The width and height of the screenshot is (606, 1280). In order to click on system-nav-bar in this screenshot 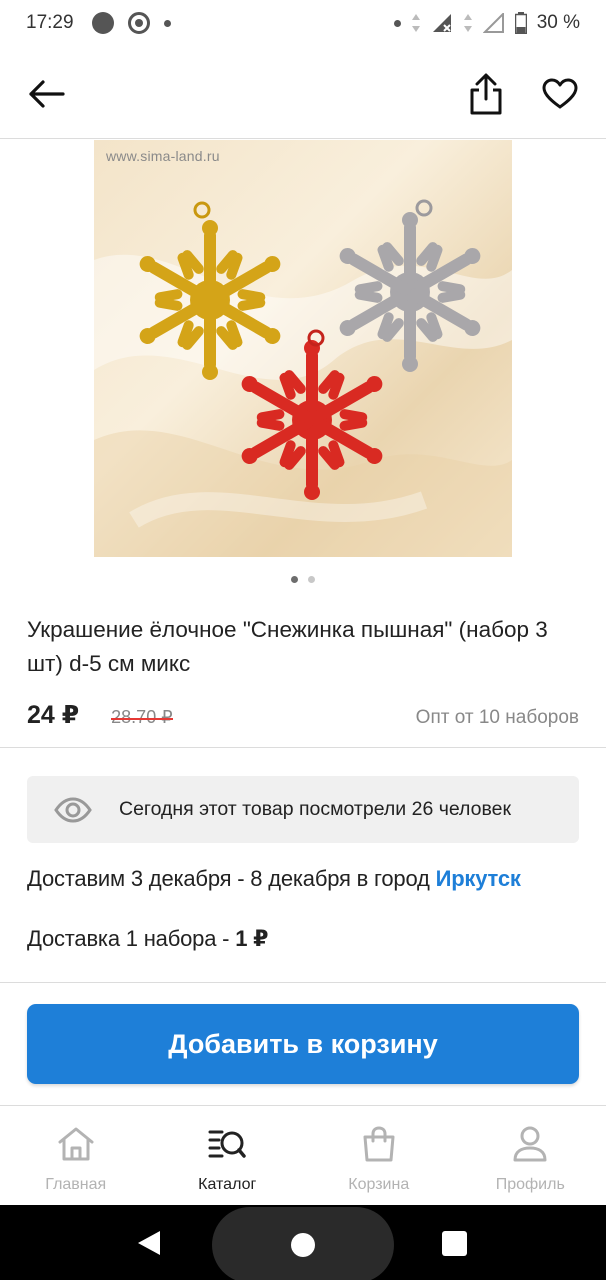, I will do `click(303, 1242)`.